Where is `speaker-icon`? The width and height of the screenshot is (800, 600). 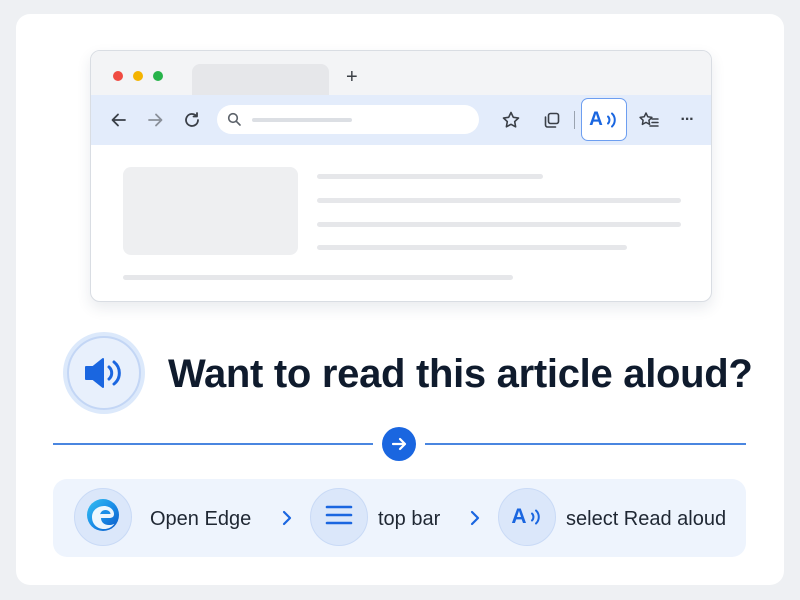 speaker-icon is located at coordinates (104, 373).